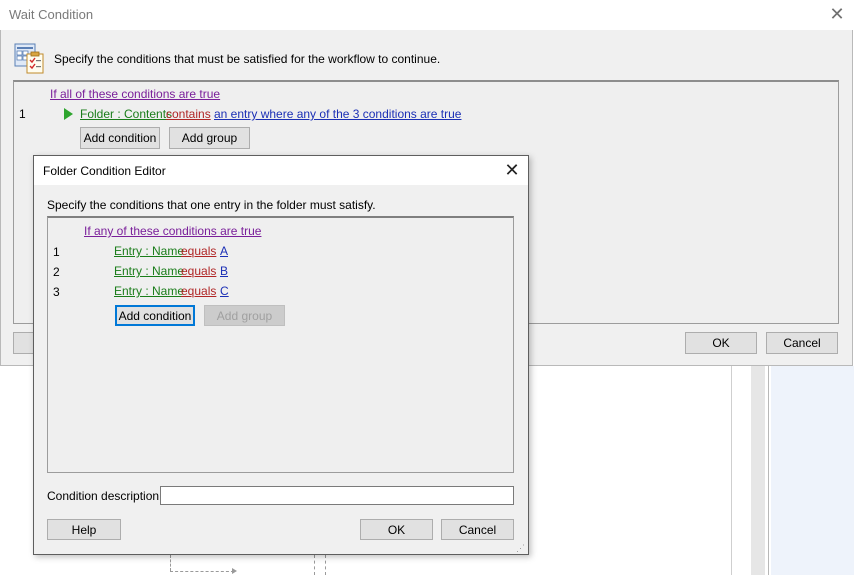 This screenshot has height=575, width=854. What do you see at coordinates (224, 291) in the screenshot?
I see `folder-row-value-link: C` at bounding box center [224, 291].